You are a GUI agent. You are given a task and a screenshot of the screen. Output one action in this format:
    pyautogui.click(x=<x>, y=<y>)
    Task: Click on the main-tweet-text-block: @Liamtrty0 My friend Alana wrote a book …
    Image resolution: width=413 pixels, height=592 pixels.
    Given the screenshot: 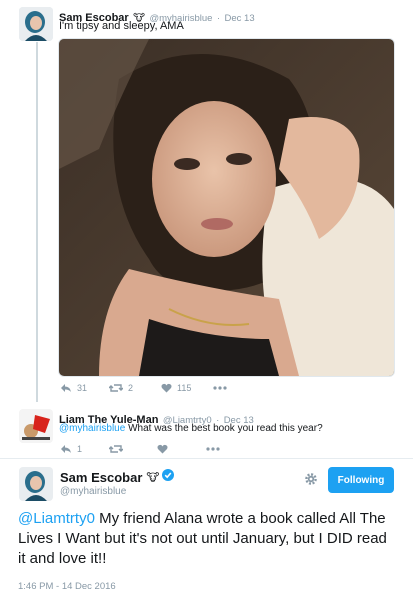 What is the action you would take?
    pyautogui.click(x=208, y=539)
    